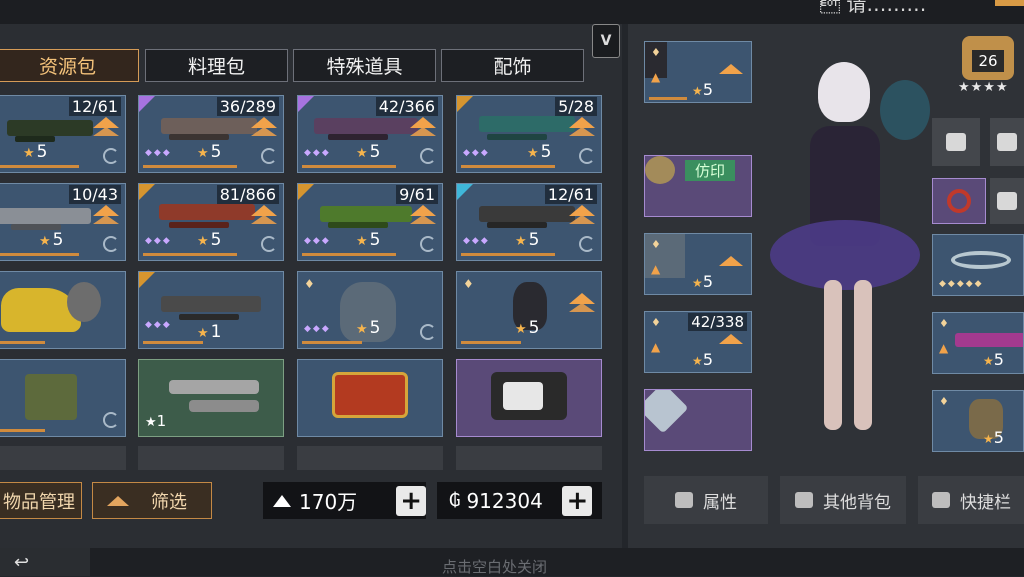 This screenshot has width=1024, height=577. What do you see at coordinates (370, 310) in the screenshot?
I see `item-slot-11: ♦ ◆◆◆ ★ 5` at bounding box center [370, 310].